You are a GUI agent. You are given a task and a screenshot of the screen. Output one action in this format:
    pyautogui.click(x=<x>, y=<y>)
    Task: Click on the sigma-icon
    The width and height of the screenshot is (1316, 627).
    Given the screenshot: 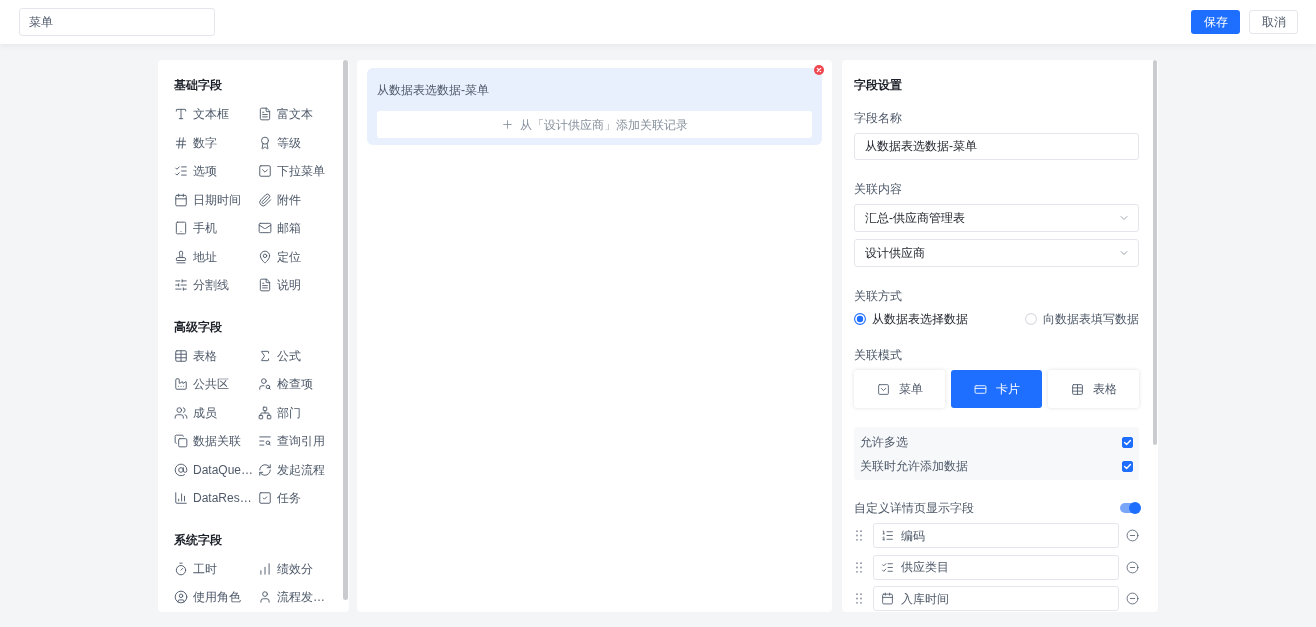 What is the action you would take?
    pyautogui.click(x=265, y=355)
    